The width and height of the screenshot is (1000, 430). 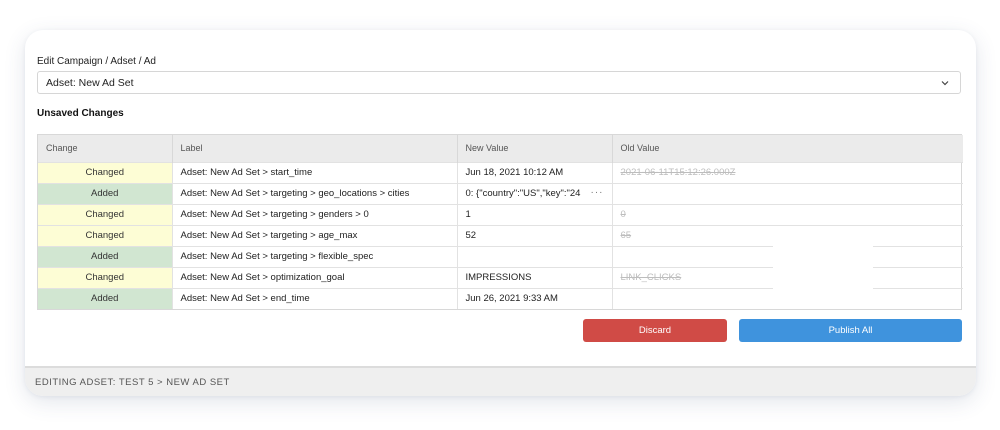 I want to click on breadcrumb: EDITING ADSET: TEST 5 > NEW AD SET, so click(x=132, y=382).